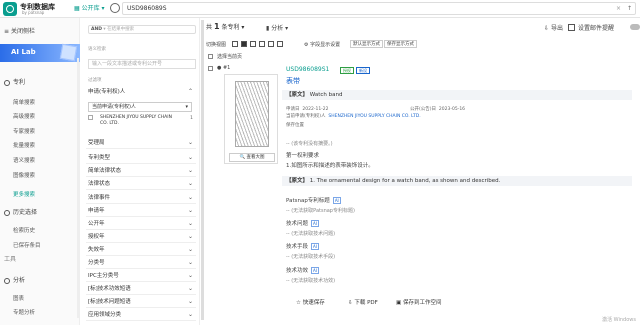 The width and height of the screenshot is (640, 325). I want to click on globe-icon, so click(115, 8).